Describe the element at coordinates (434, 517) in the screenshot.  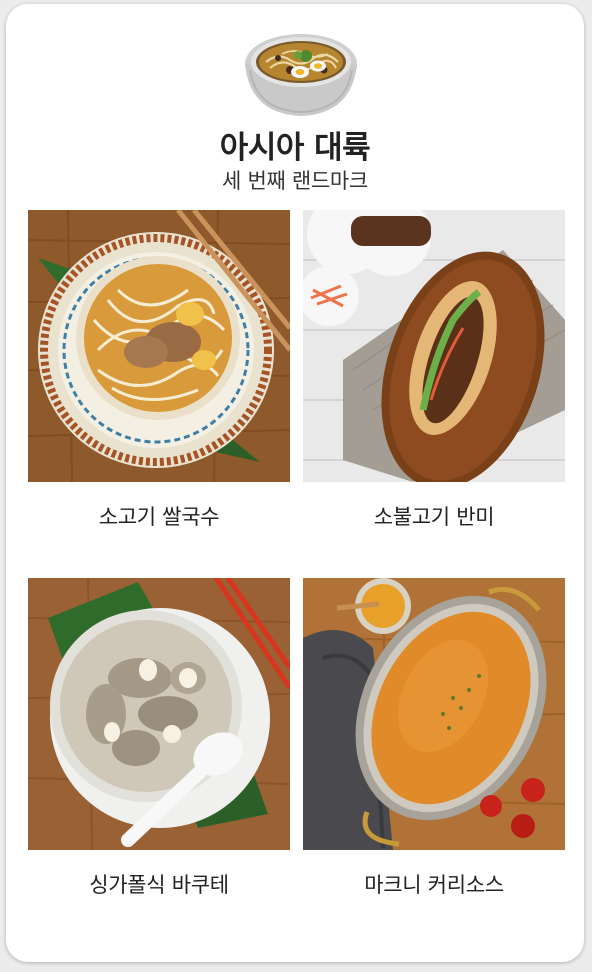
I see `item-label: 소불고기 반미` at that location.